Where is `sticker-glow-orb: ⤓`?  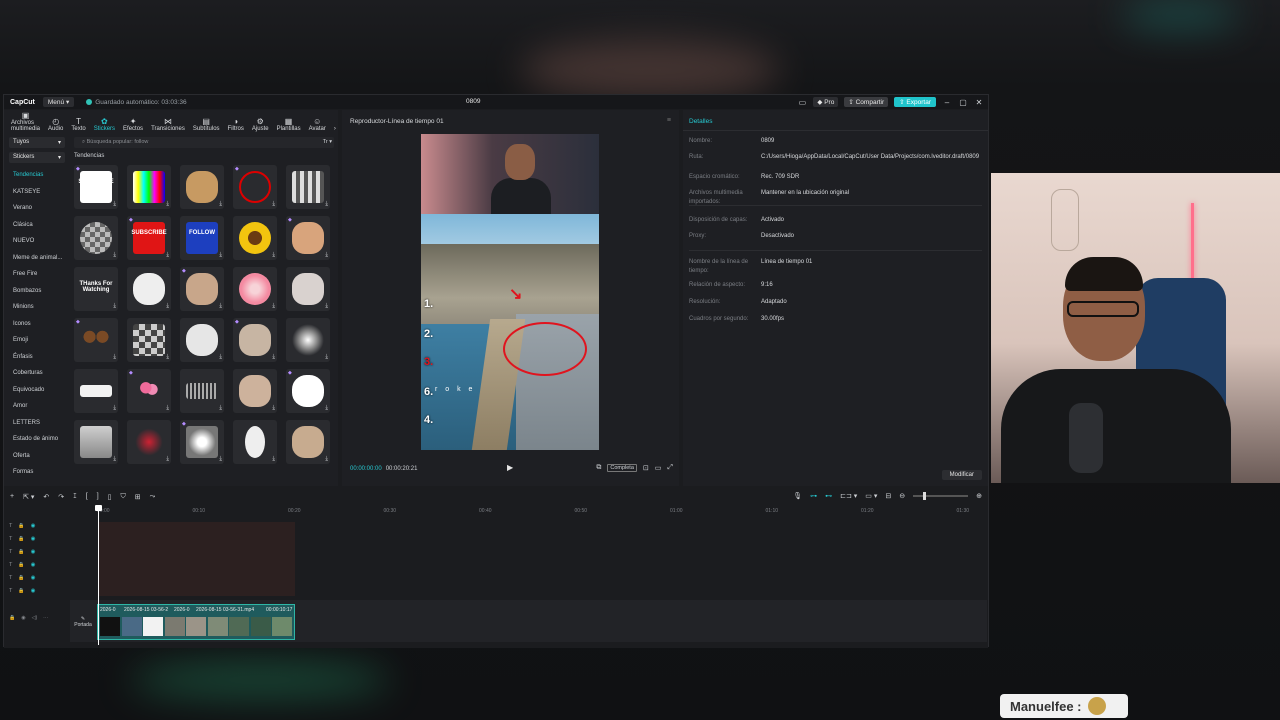 sticker-glow-orb: ⤓ is located at coordinates (308, 340).